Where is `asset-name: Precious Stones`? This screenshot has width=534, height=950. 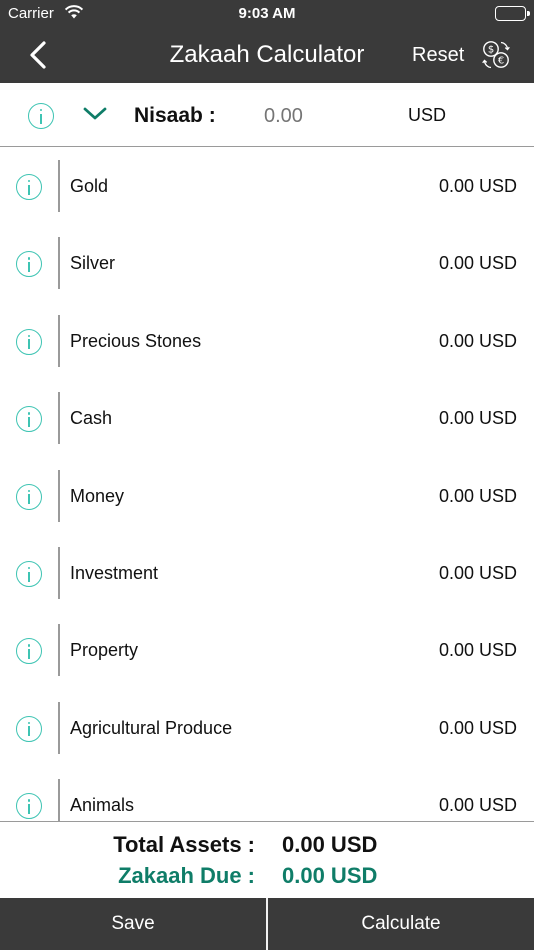
asset-name: Precious Stones is located at coordinates (136, 340).